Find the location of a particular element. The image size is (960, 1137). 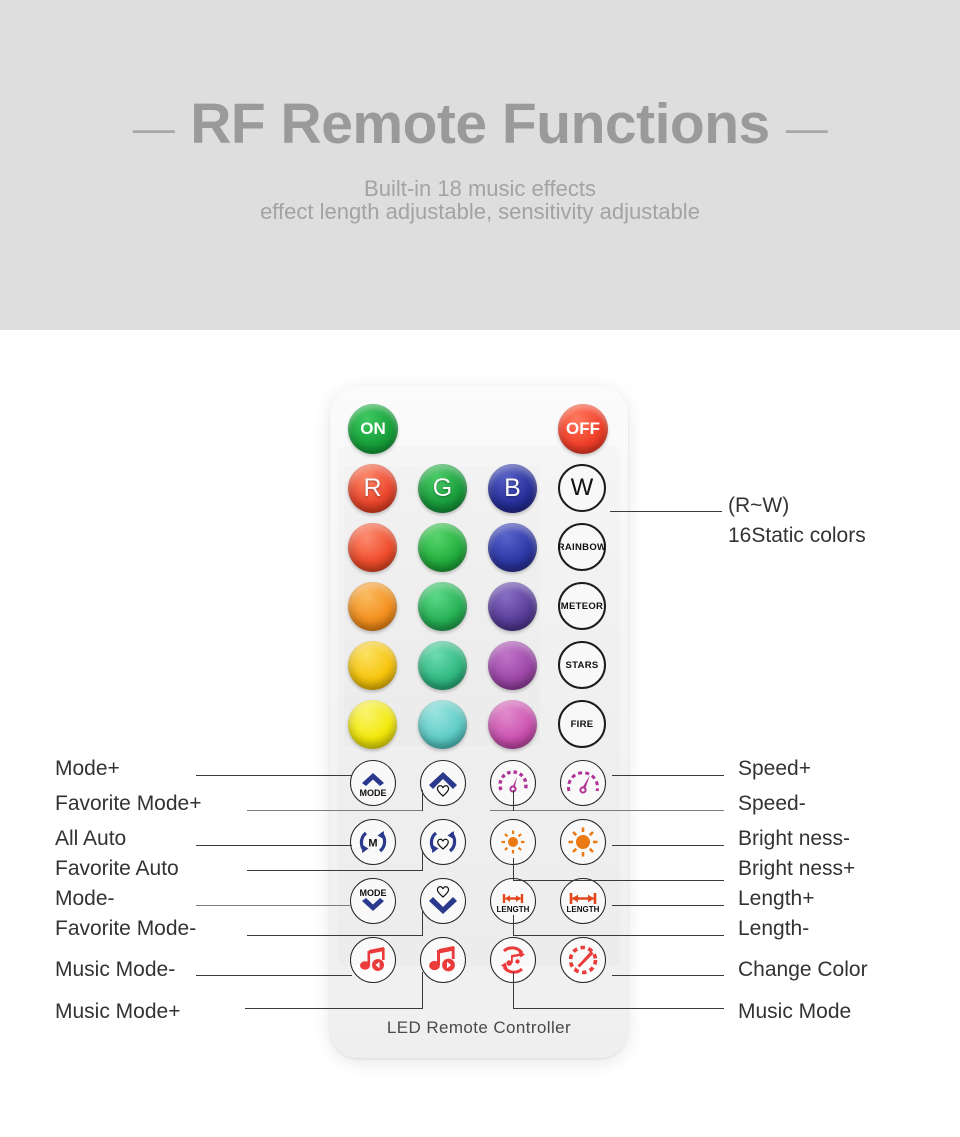

length-arrow-large-icon: LENGTH is located at coordinates (583, 903).